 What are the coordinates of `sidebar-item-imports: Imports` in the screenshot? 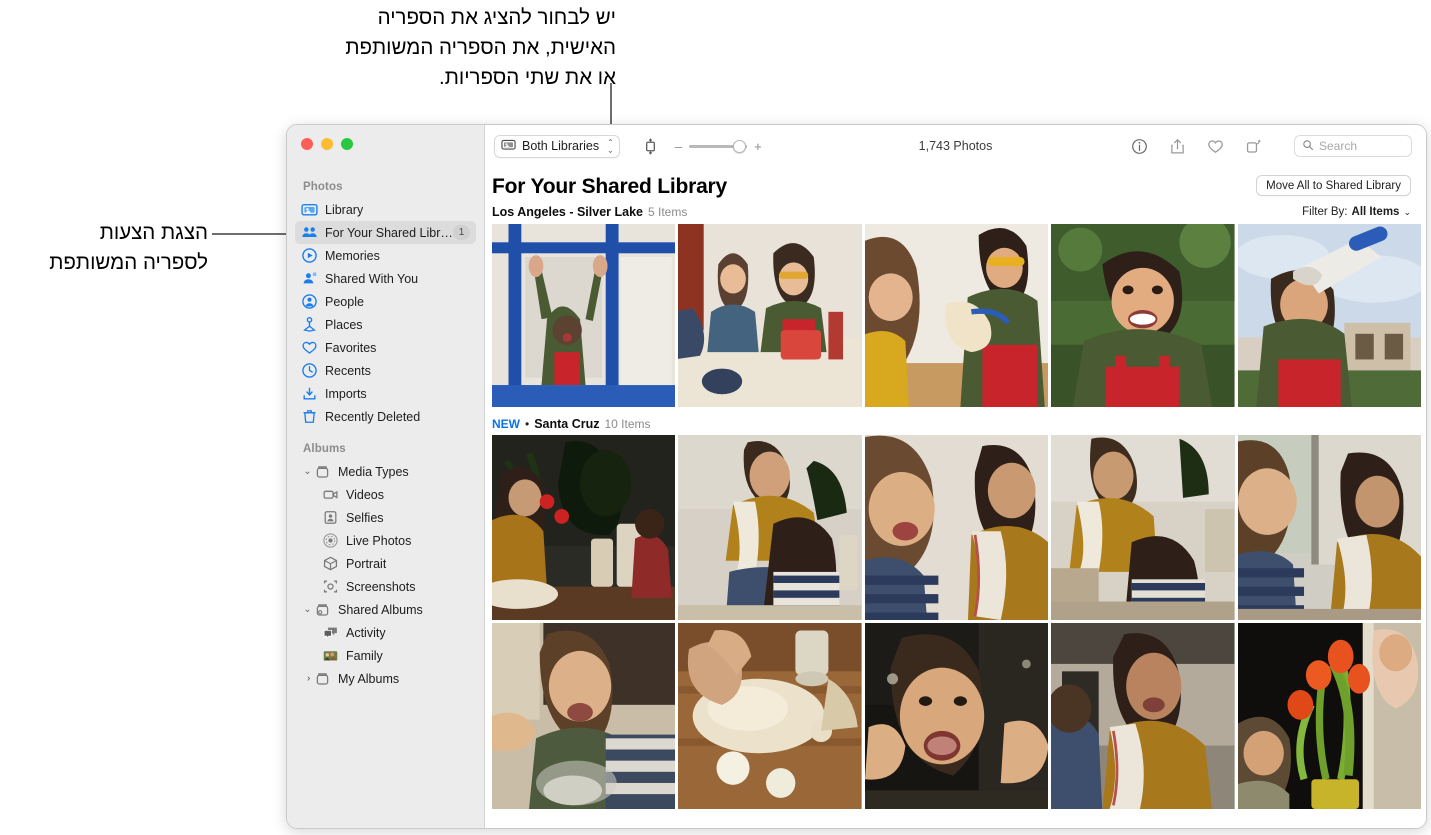 It's located at (385, 393).